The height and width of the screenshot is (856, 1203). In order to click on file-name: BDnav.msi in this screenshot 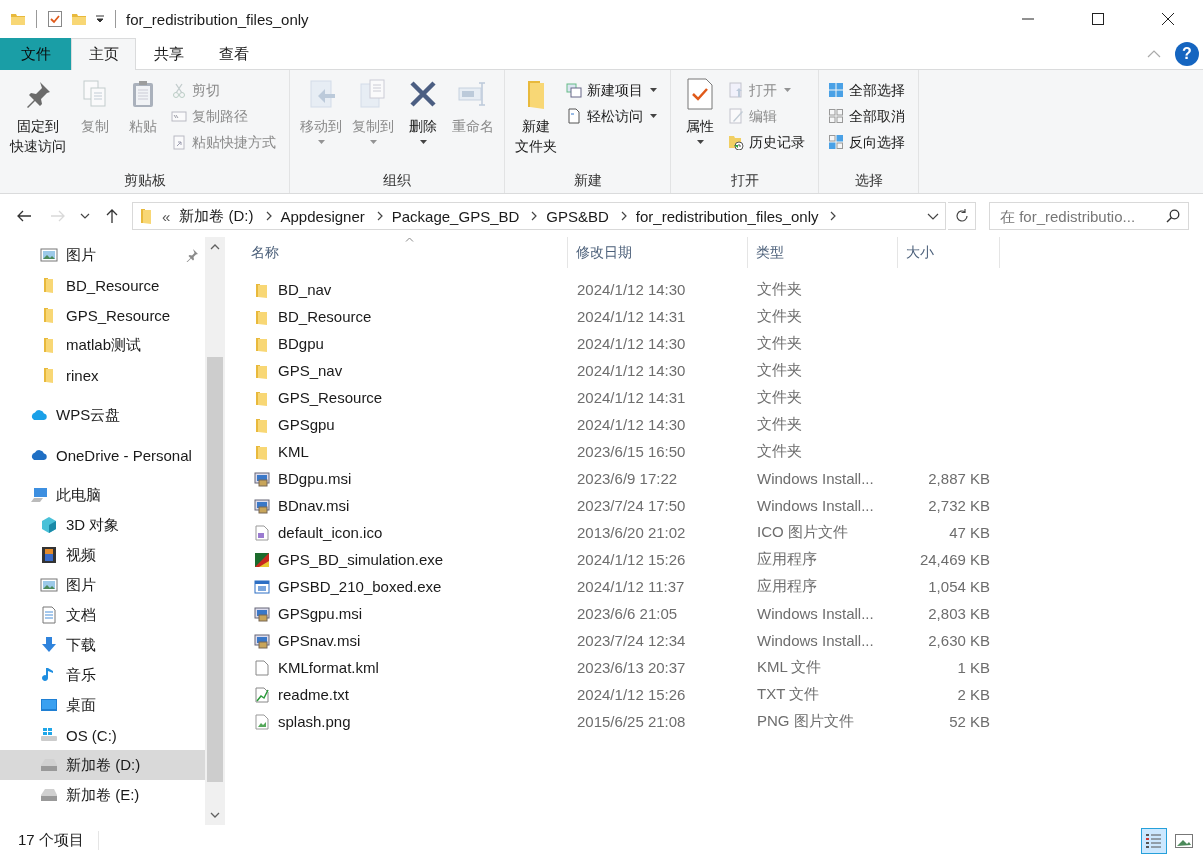, I will do `click(405, 505)`.